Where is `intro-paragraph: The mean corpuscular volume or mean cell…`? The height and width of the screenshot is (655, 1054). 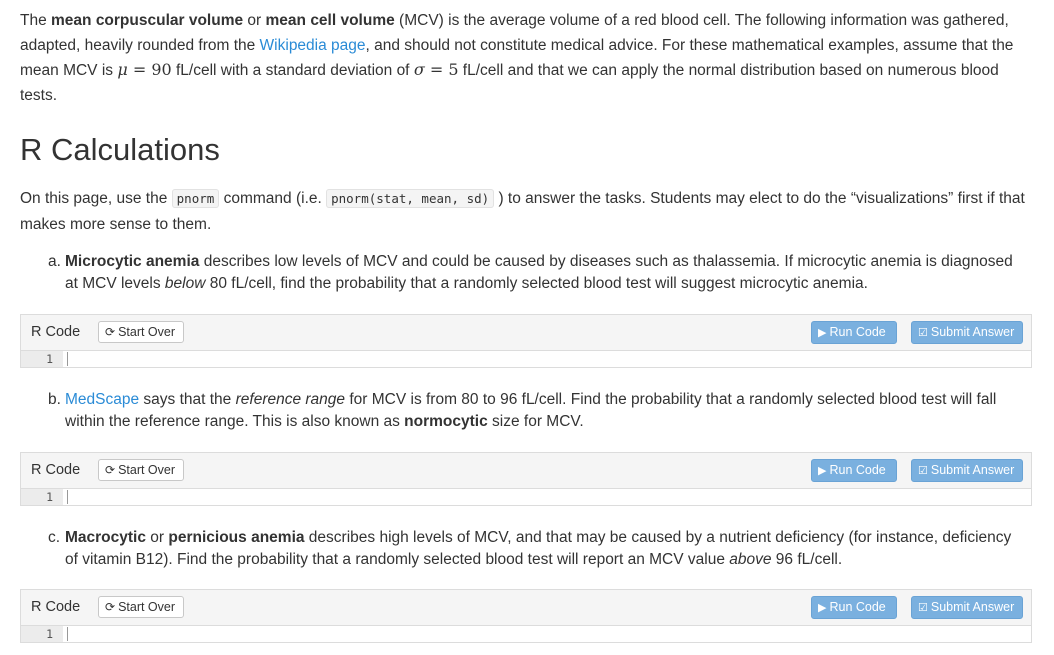
intro-paragraph: The mean corpuscular volume or mean cell… is located at coordinates (527, 58).